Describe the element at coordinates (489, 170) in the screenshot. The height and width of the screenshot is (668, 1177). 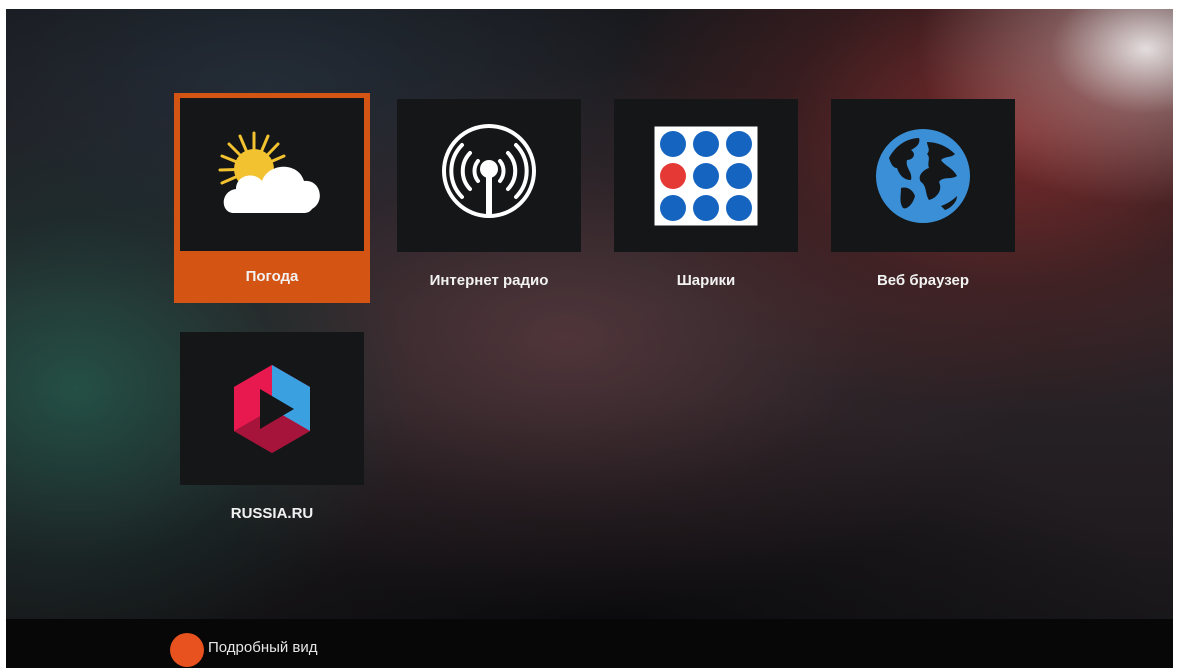
I see `radio-antenna-icon` at that location.